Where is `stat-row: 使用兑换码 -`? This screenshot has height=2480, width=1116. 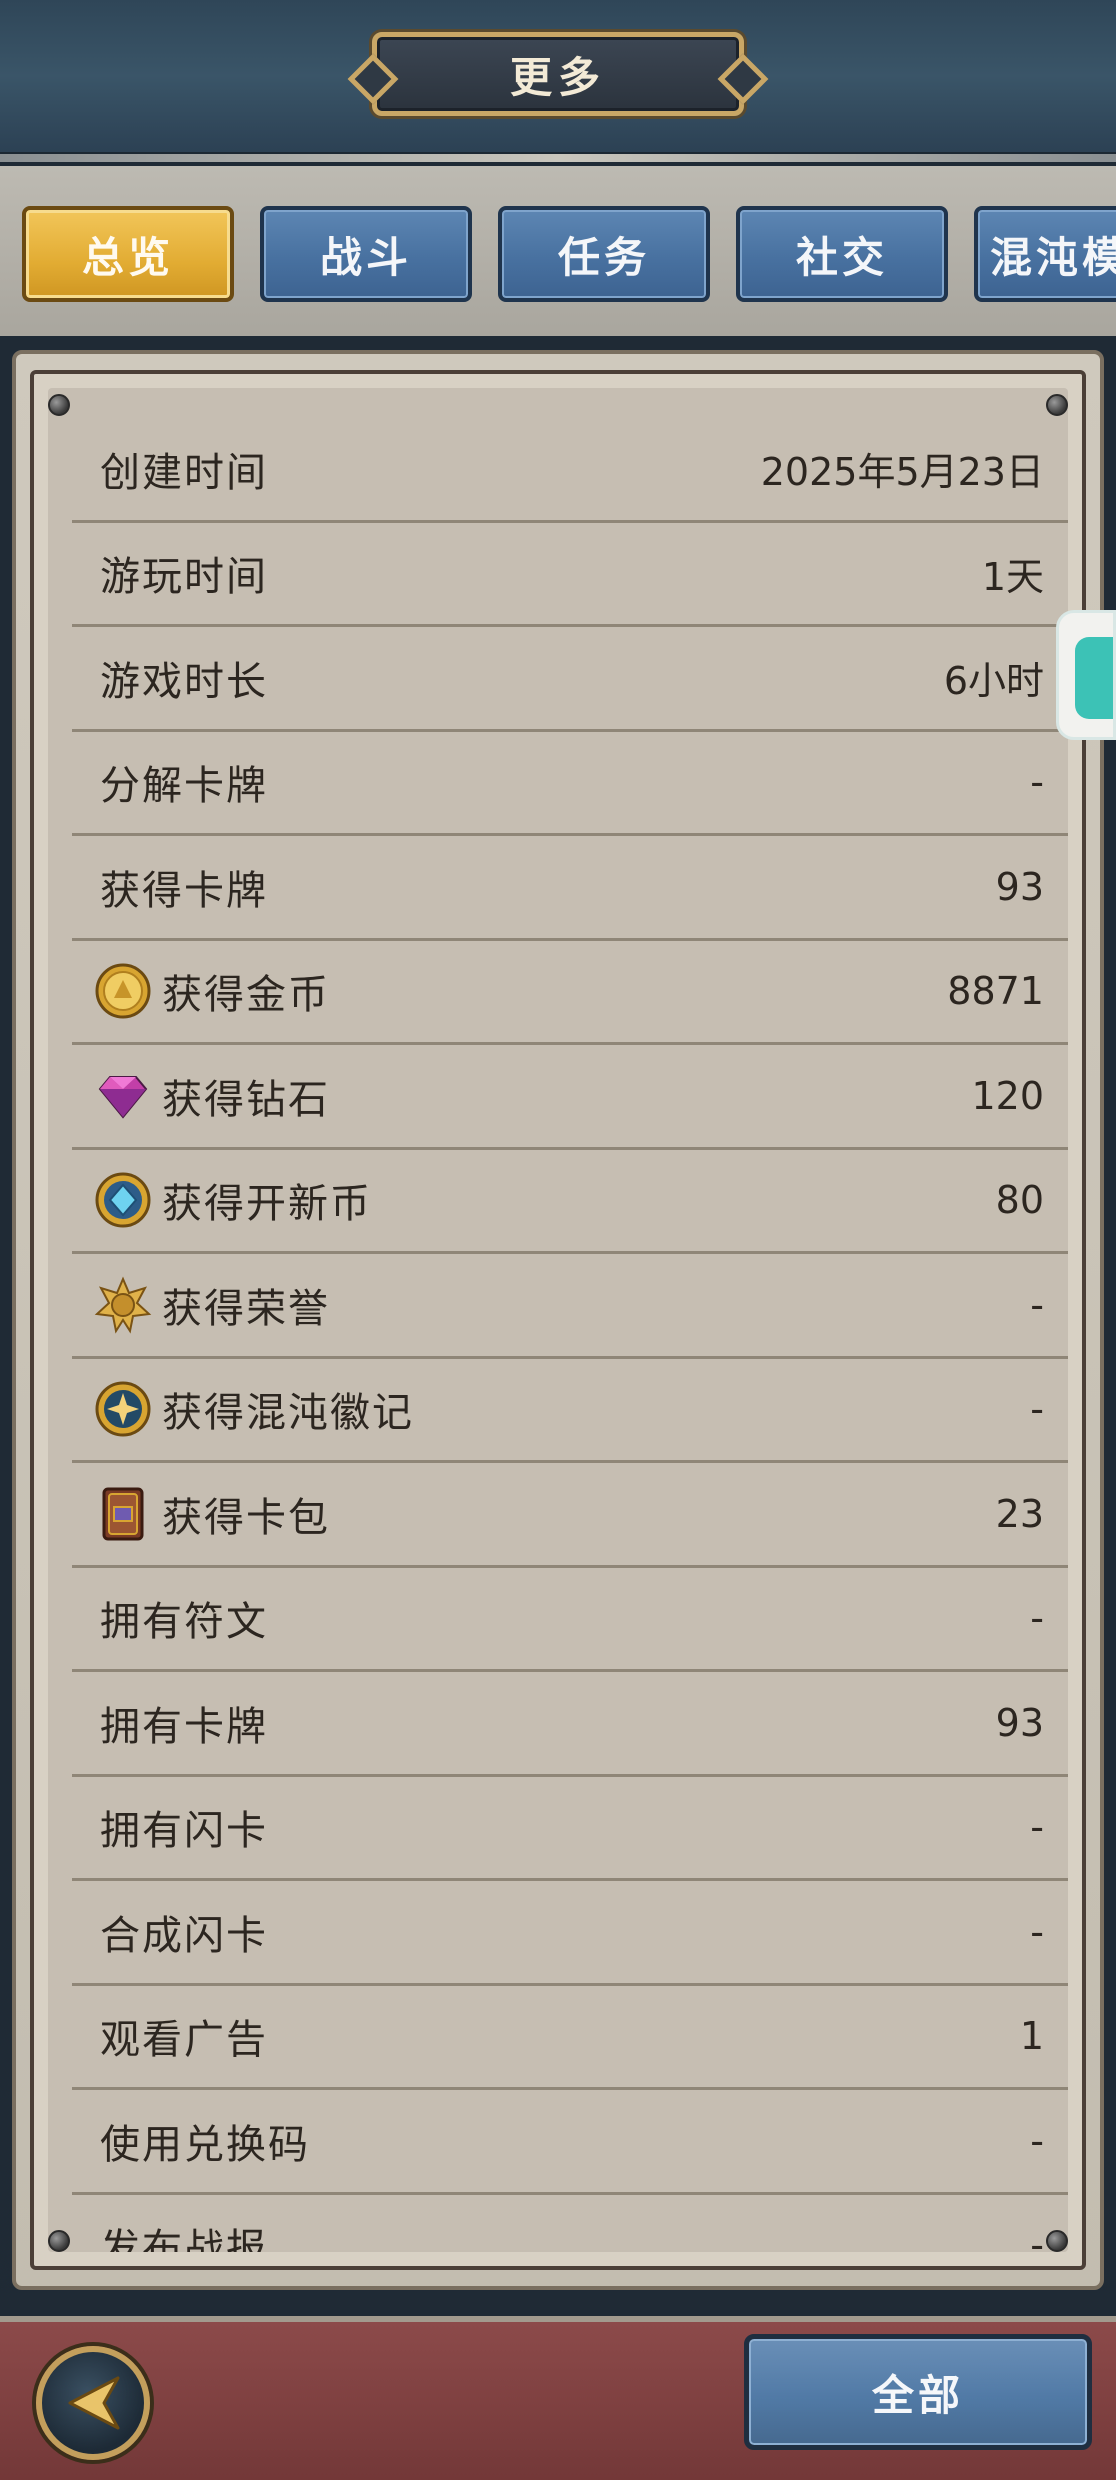
stat-row: 使用兑换码 - is located at coordinates (570, 2142).